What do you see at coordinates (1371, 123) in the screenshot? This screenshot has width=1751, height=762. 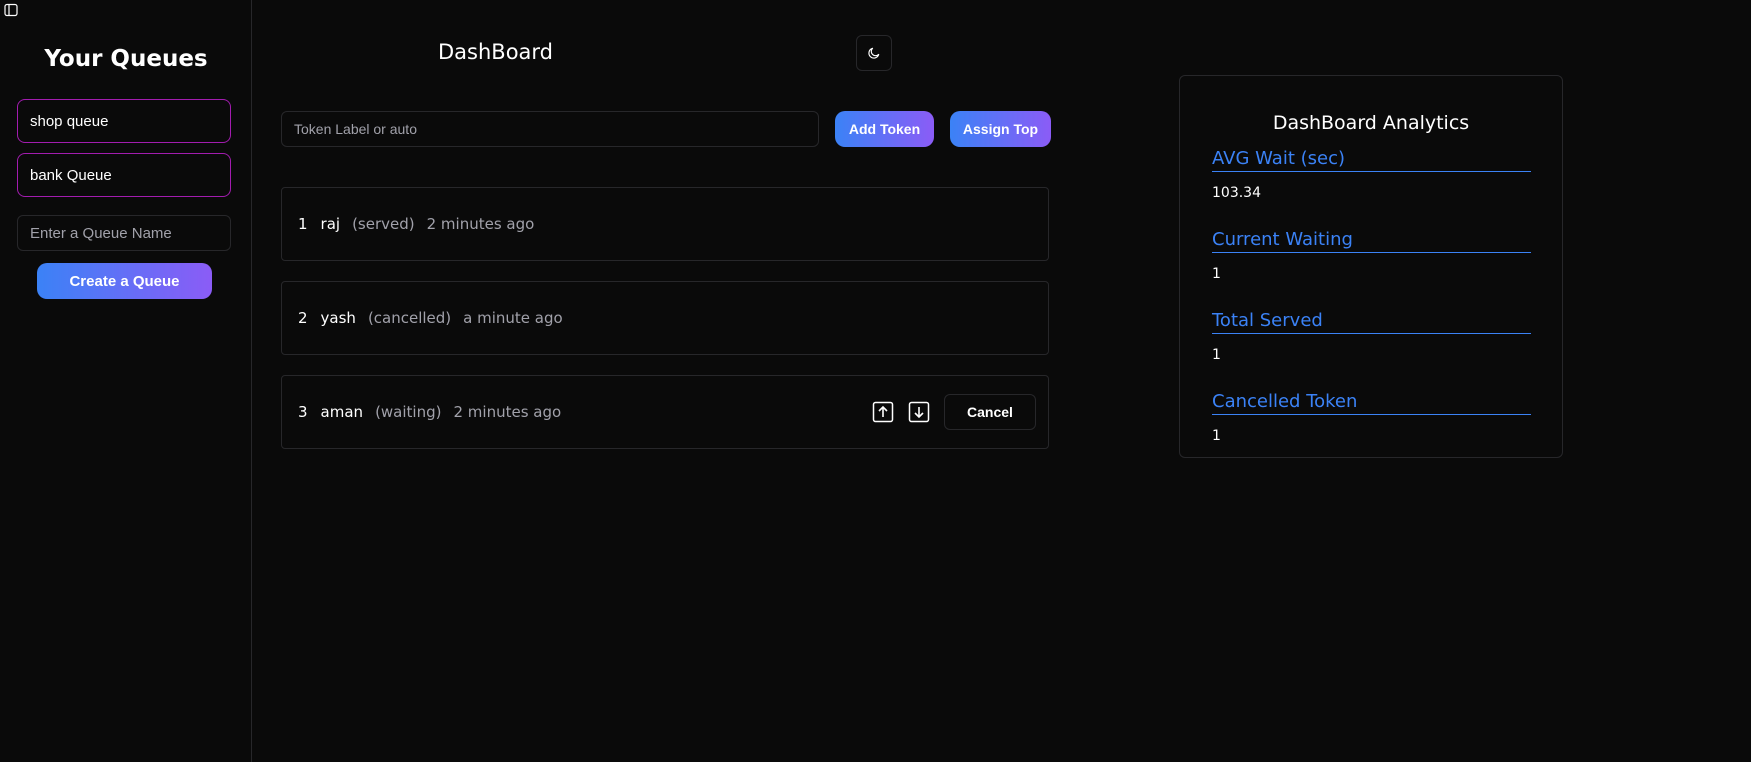 I see `analytics-title: DashBoard Analytics` at bounding box center [1371, 123].